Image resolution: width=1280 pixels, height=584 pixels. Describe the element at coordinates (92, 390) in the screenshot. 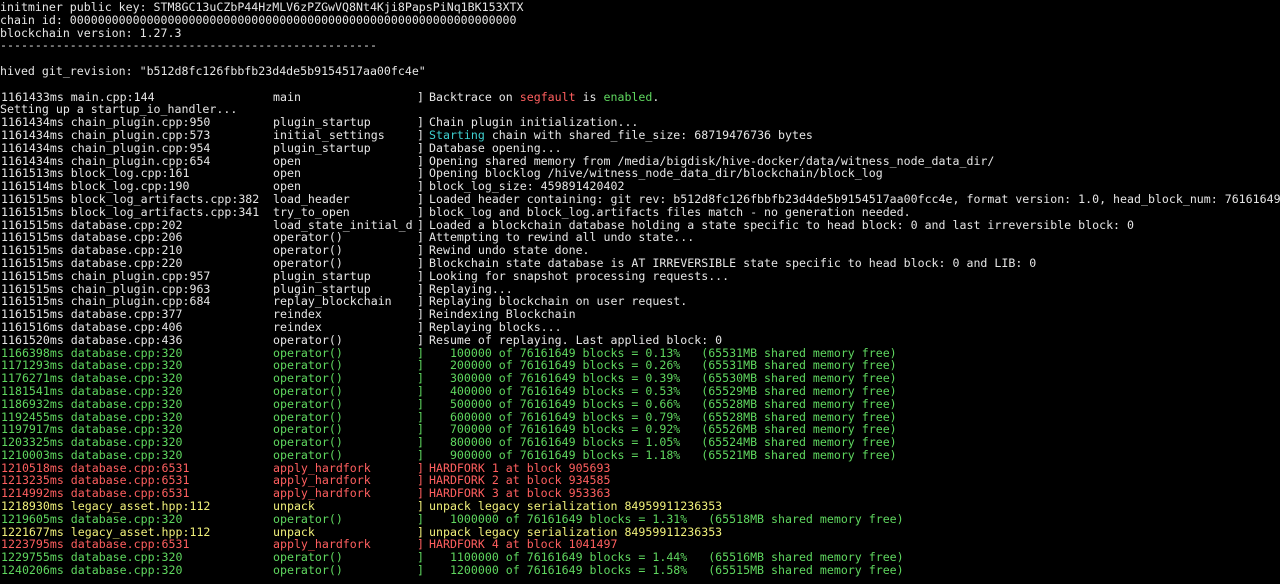

I see `log-source: 1181541ms database.cpp:320` at that location.